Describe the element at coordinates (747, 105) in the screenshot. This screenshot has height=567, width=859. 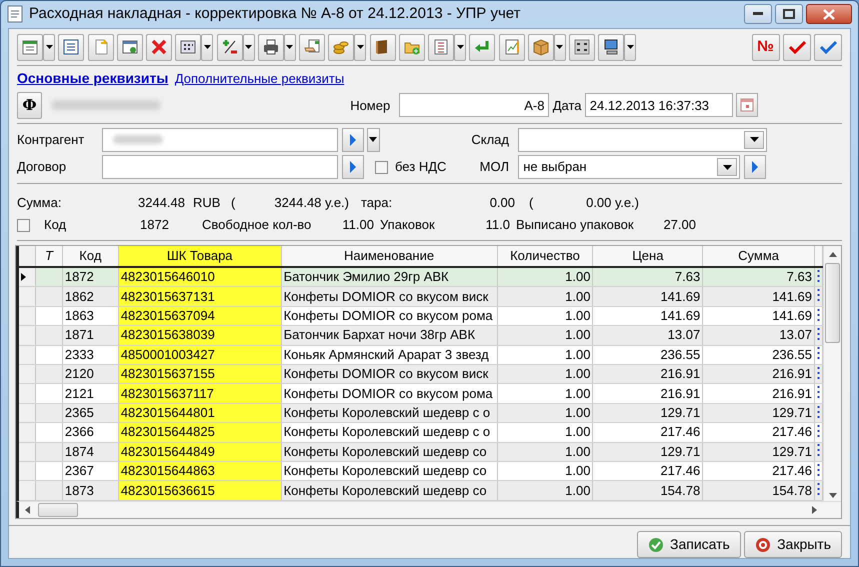
I see `calendar-button` at that location.